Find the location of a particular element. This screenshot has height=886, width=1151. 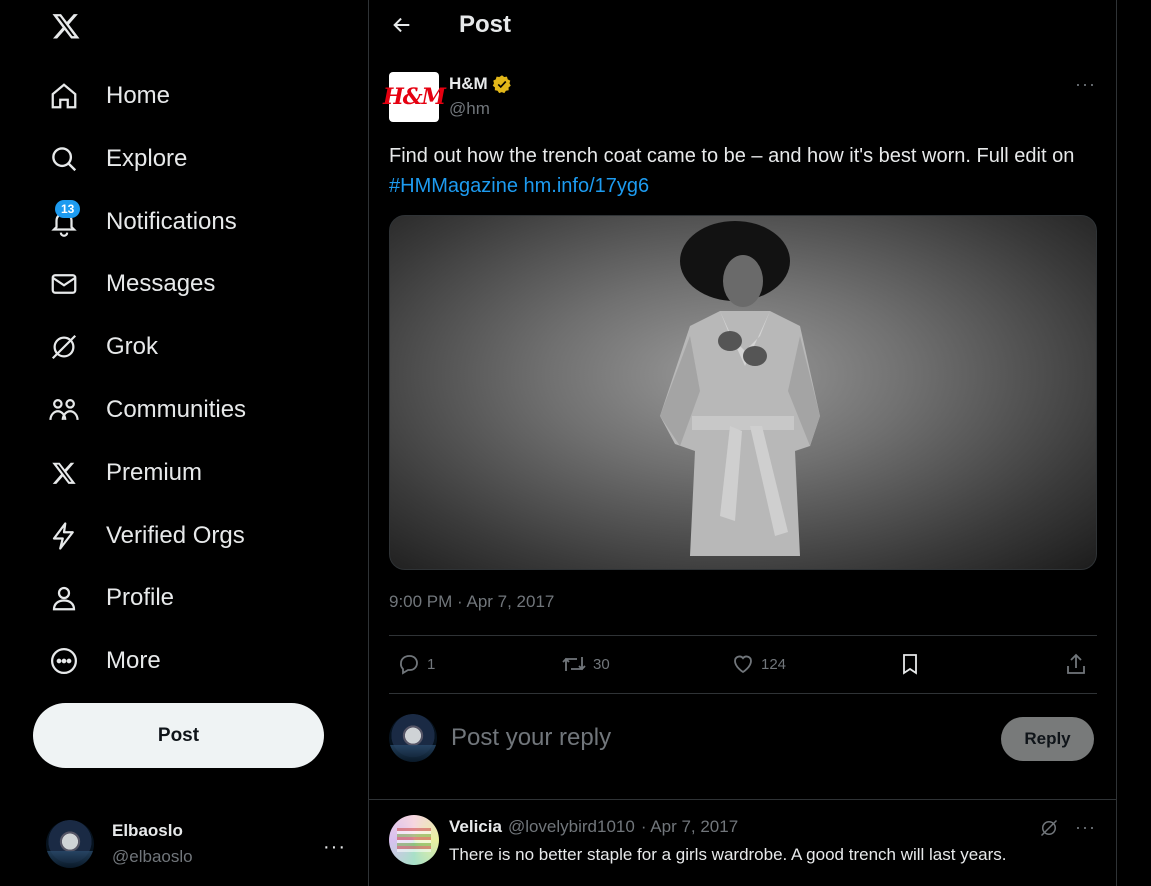

reply-header: Velicia @lovelybird1010 · Apr 7, 2017 is located at coordinates (593, 827).